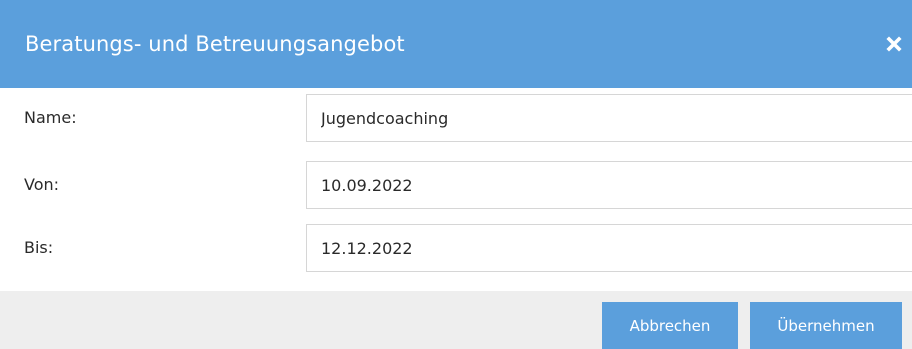 The image size is (912, 349). I want to click on bis-date-input, so click(609, 248).